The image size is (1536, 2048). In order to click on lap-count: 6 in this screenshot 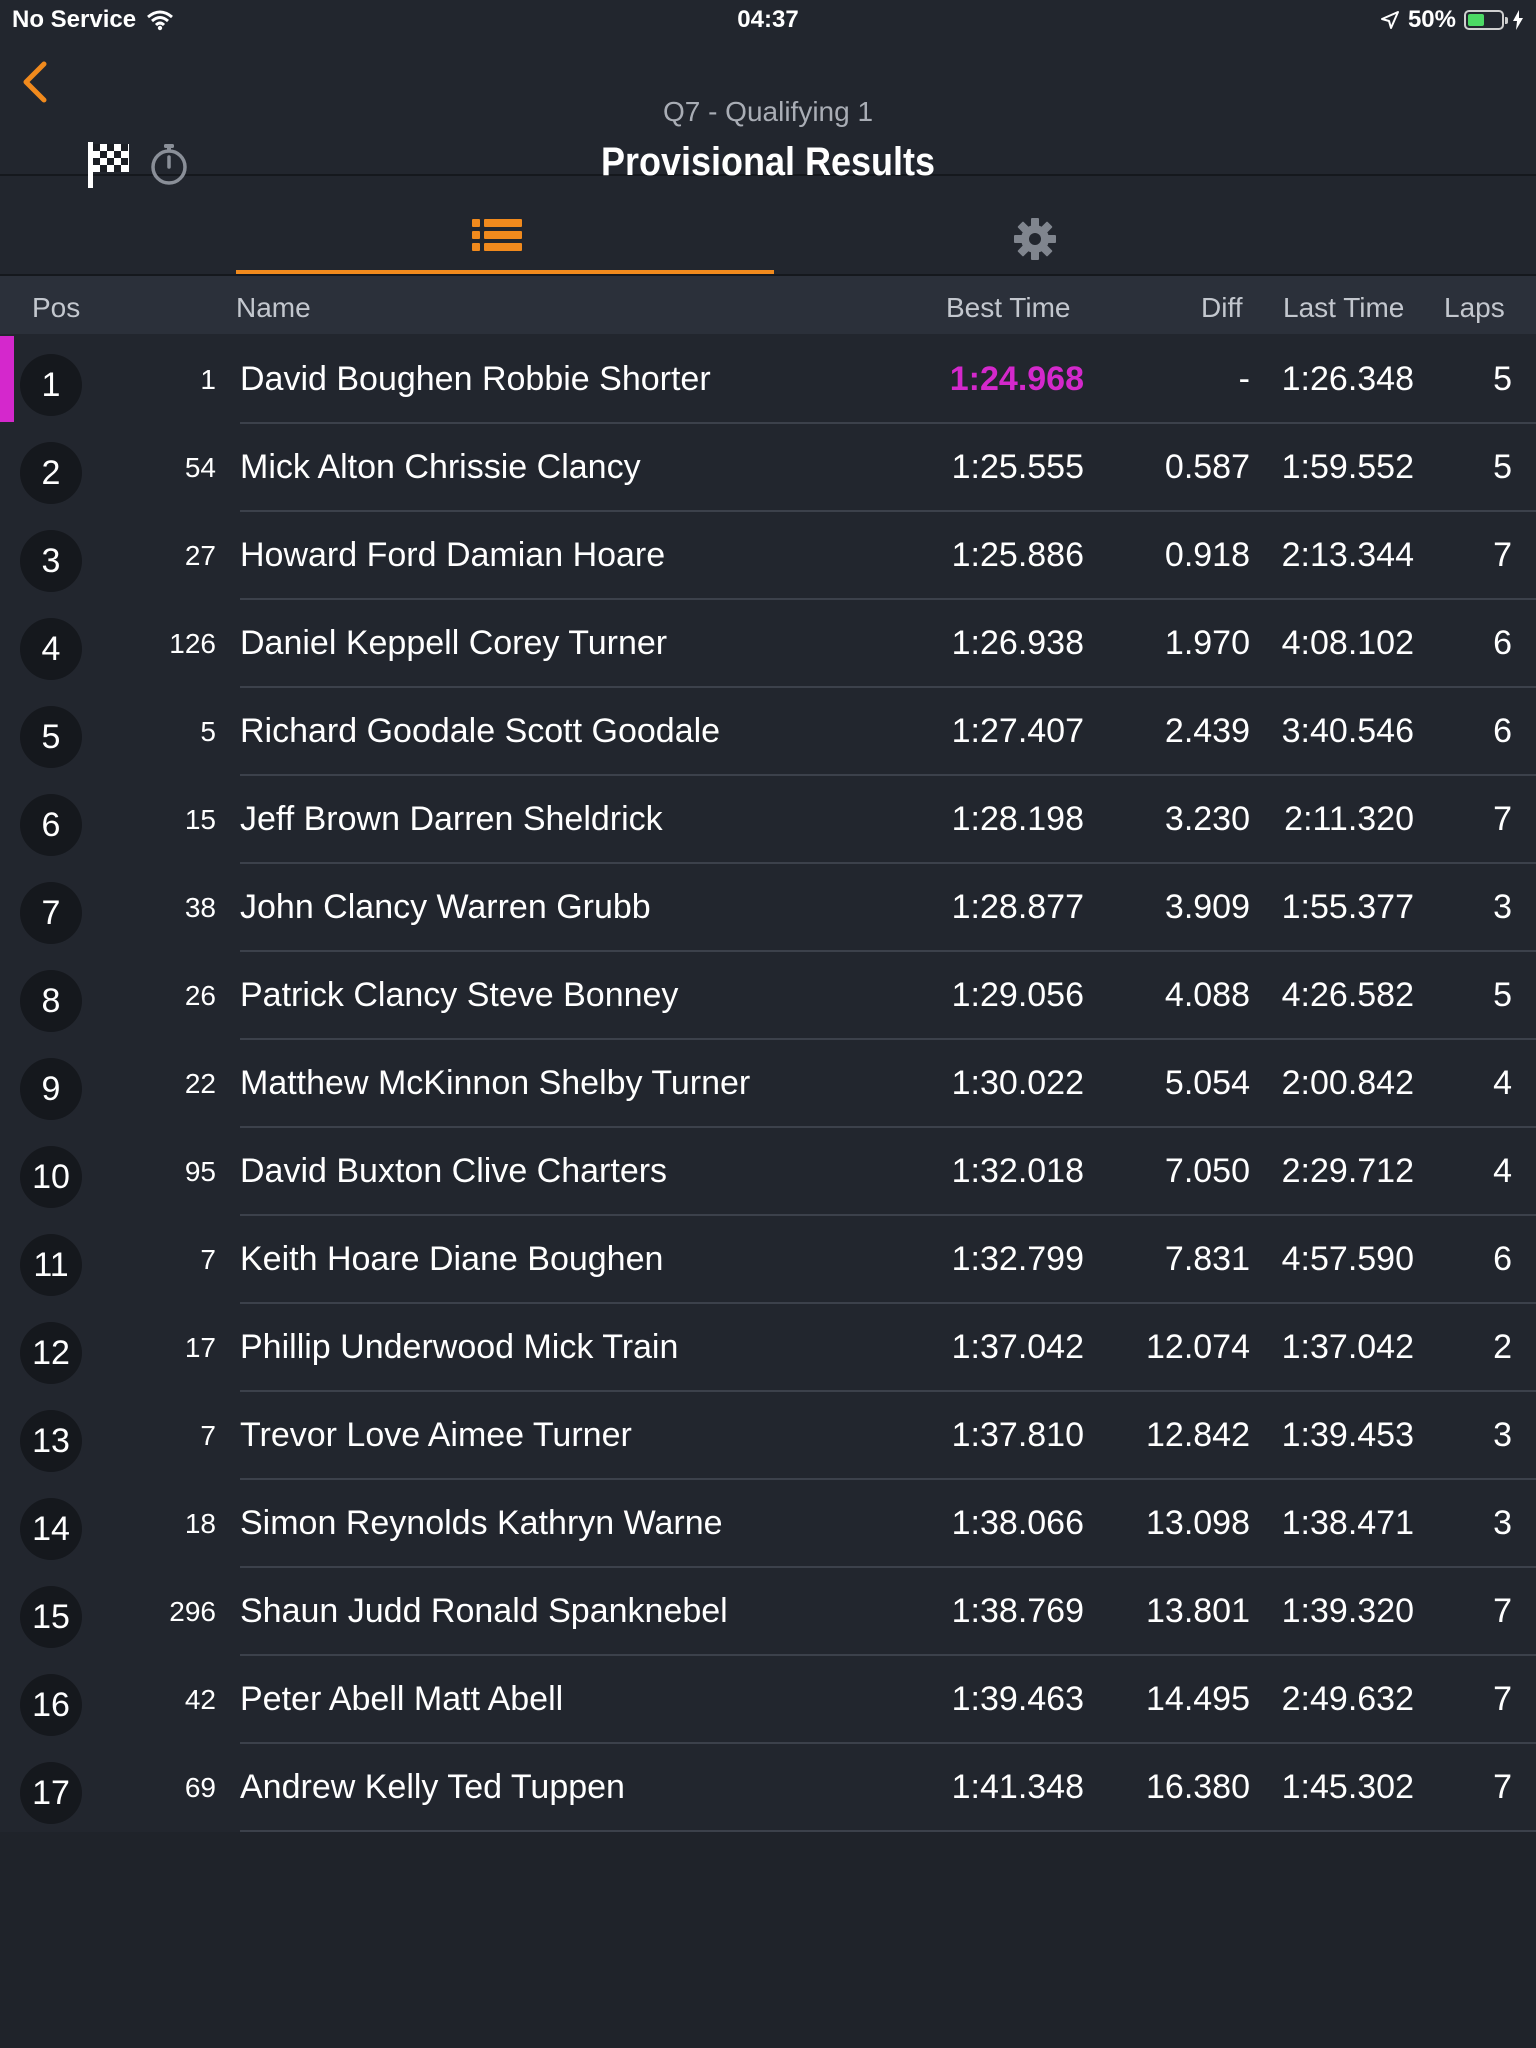, I will do `click(1502, 1259)`.